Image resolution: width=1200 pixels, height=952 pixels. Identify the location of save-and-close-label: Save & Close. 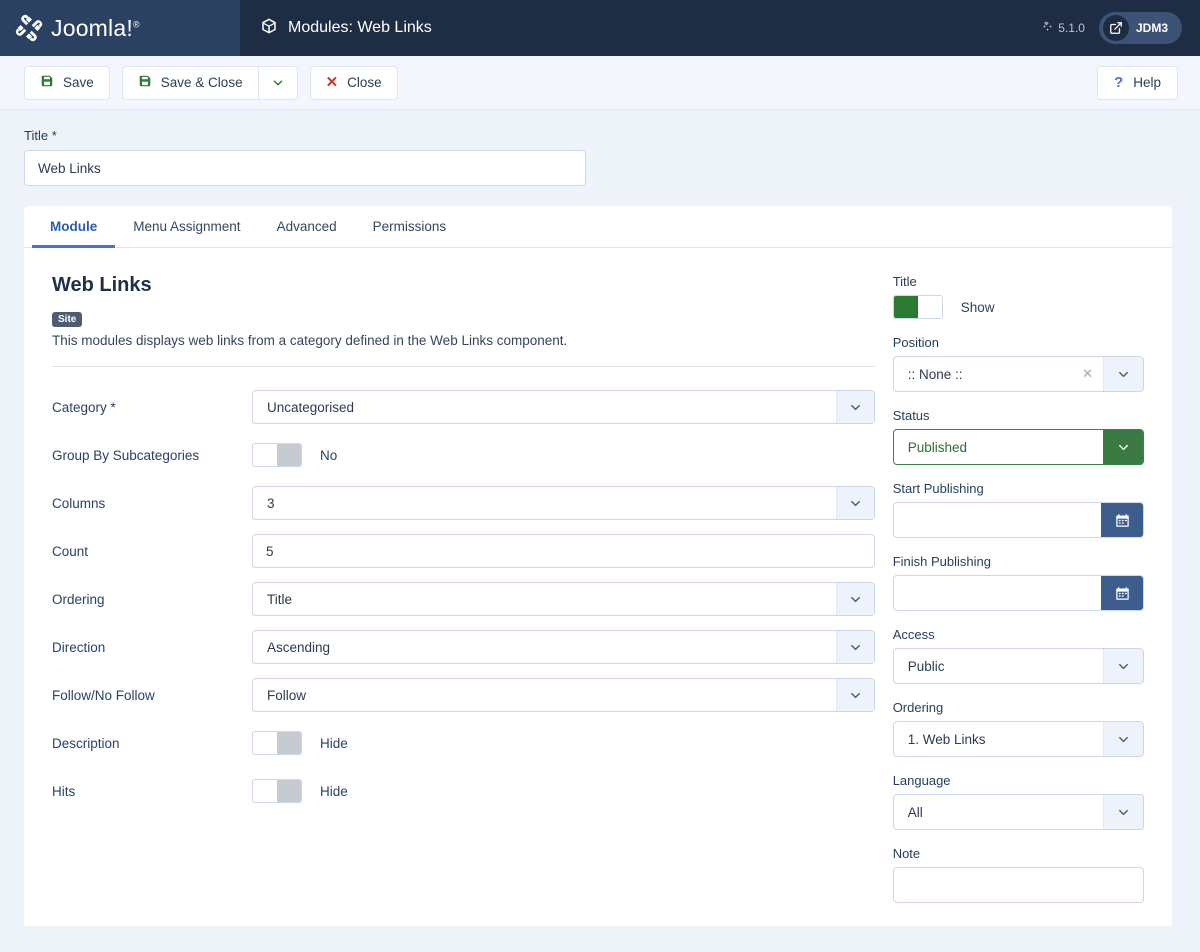
(201, 82).